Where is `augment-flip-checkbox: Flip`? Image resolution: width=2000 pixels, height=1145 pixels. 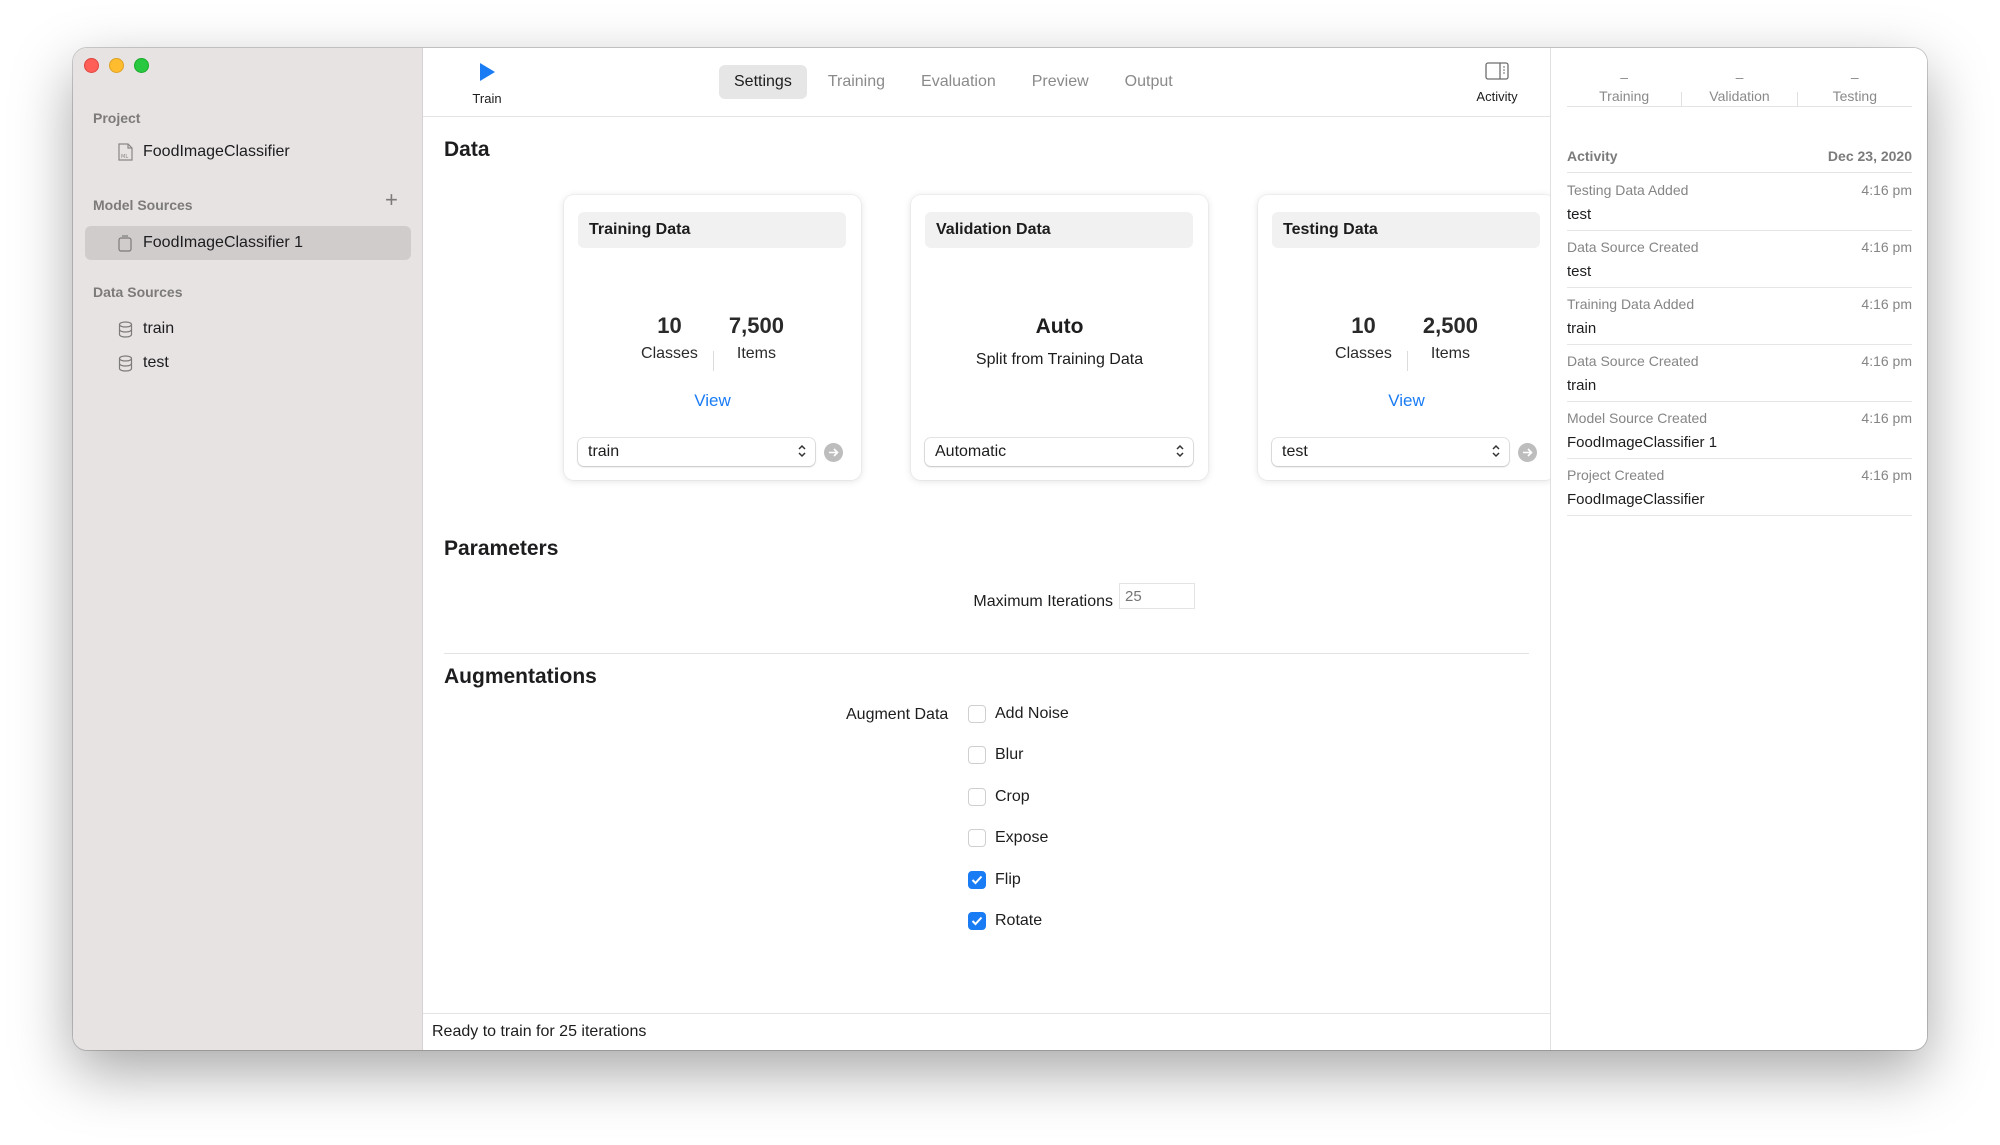
augment-flip-checkbox: Flip is located at coordinates (994, 880).